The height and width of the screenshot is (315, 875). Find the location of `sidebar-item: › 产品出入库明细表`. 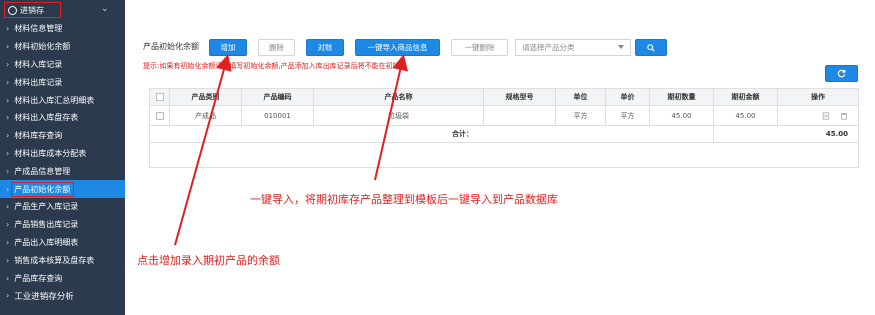

sidebar-item: › 产品出入库明细表 is located at coordinates (62, 243).